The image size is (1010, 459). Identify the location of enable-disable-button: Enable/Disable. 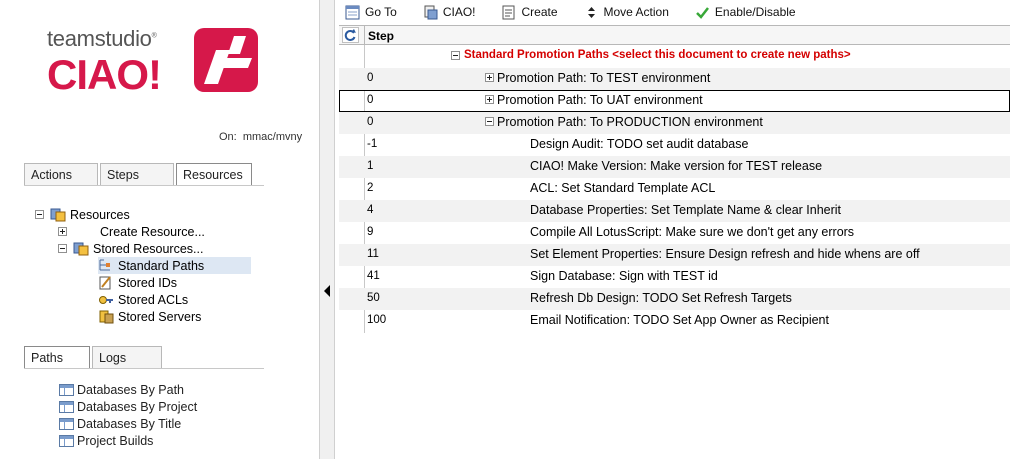
(745, 12).